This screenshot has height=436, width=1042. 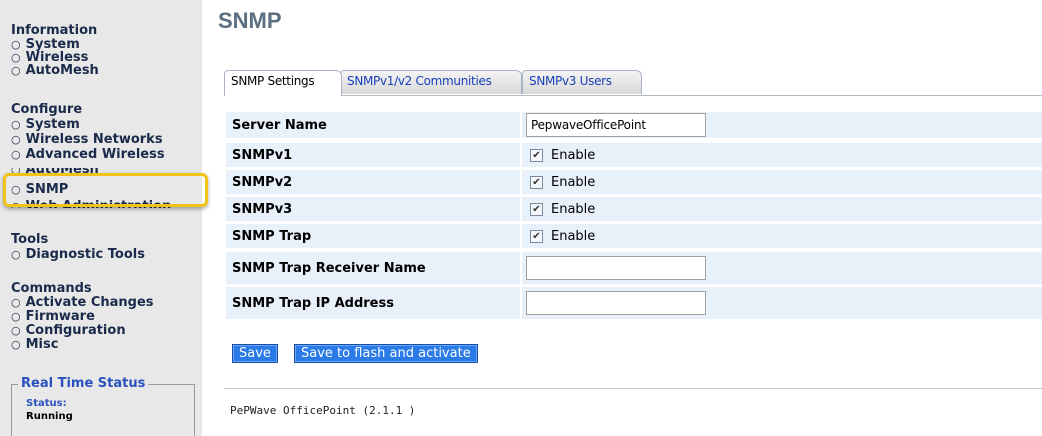 What do you see at coordinates (52, 124) in the screenshot?
I see `nav-label: System` at bounding box center [52, 124].